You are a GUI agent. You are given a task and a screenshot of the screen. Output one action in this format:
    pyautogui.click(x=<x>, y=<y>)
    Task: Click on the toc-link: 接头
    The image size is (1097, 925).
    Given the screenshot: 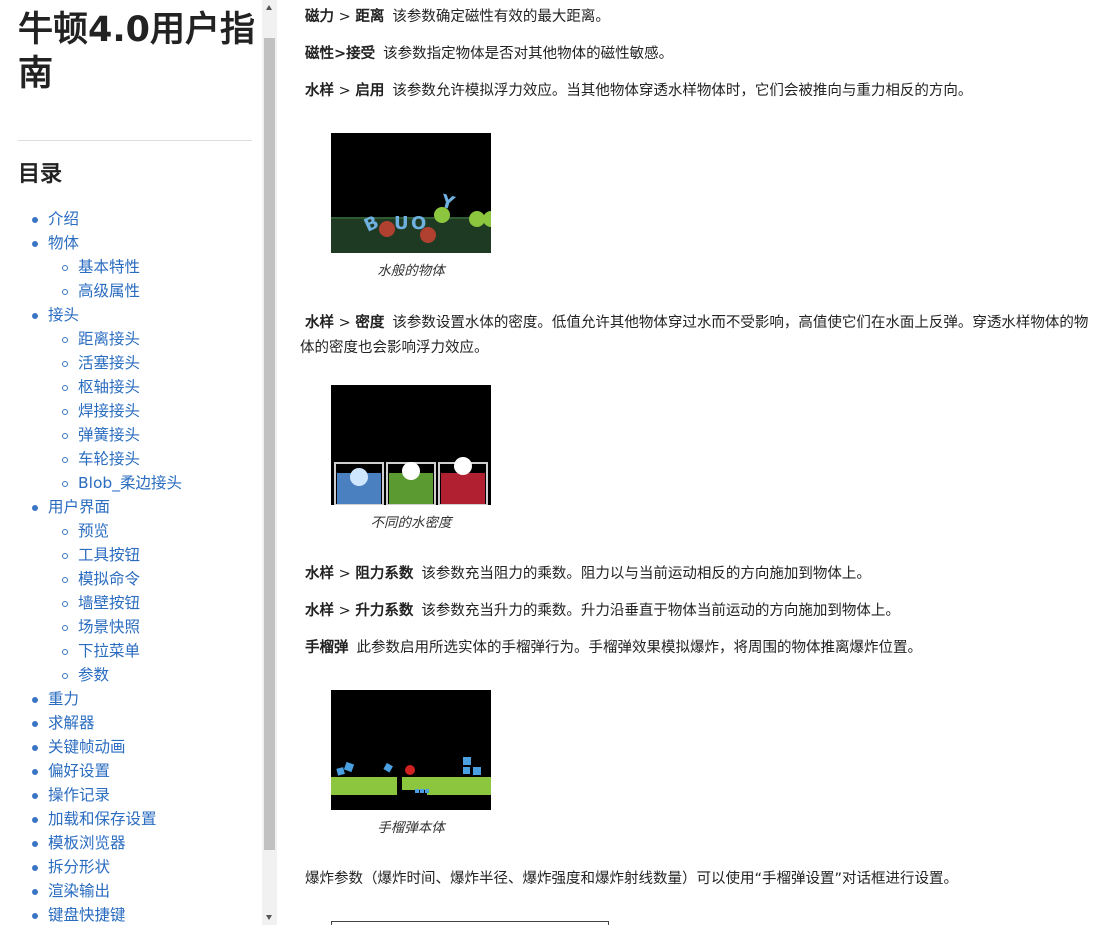 What is the action you would take?
    pyautogui.click(x=63, y=315)
    